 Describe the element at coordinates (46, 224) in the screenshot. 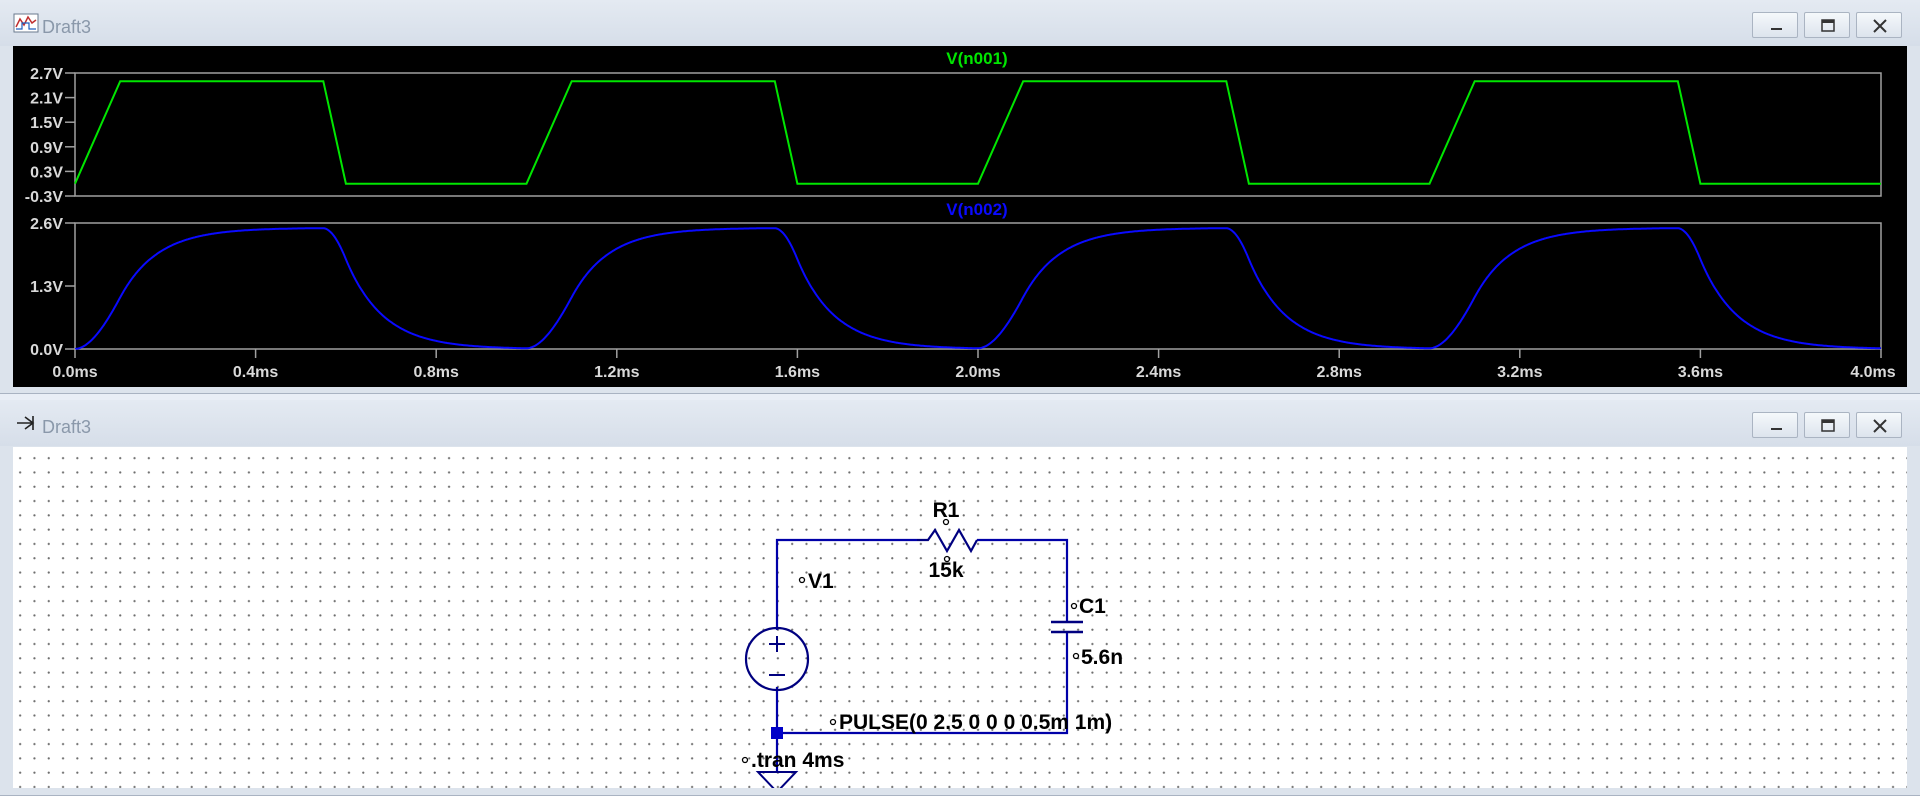

I see `y-tick-label: 2.6V` at that location.